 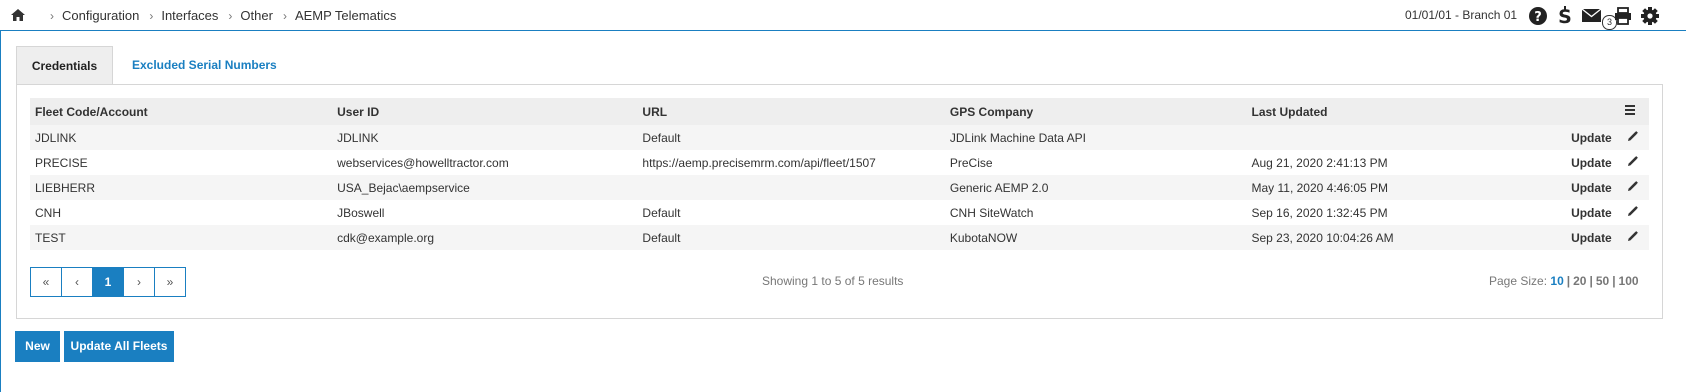 I want to click on breadcrumb-other: Other, so click(x=256, y=15).